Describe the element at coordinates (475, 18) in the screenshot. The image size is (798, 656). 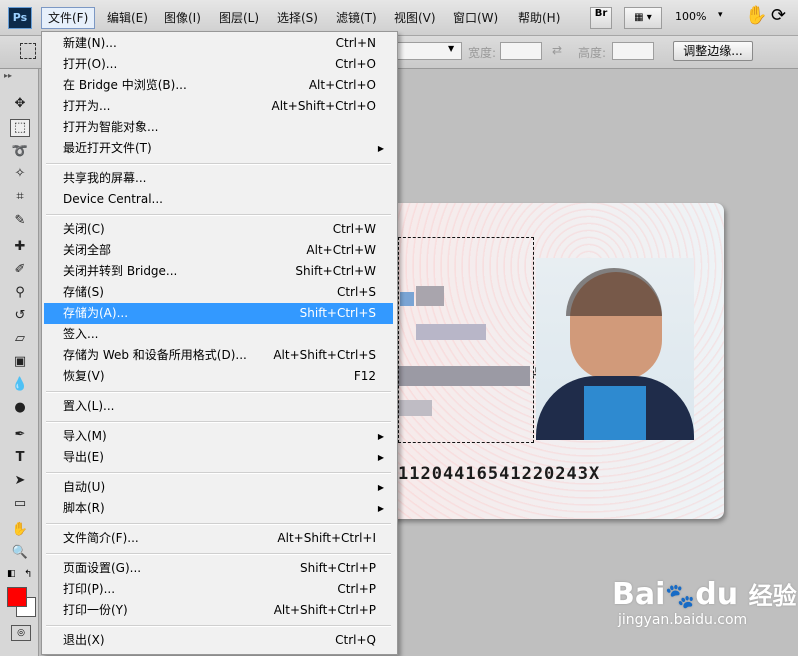
I see `menu-window: 窗口(W)` at that location.